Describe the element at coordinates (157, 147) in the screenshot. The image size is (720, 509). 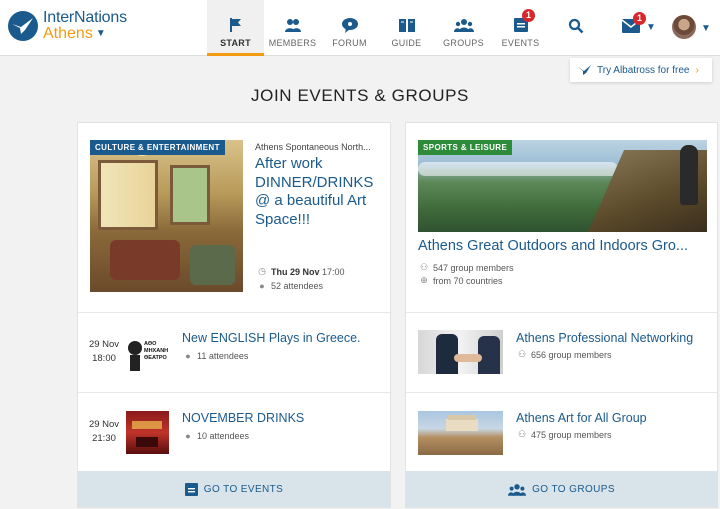
I see `category-tag: CULTURE & ENTERTAINMENT` at that location.